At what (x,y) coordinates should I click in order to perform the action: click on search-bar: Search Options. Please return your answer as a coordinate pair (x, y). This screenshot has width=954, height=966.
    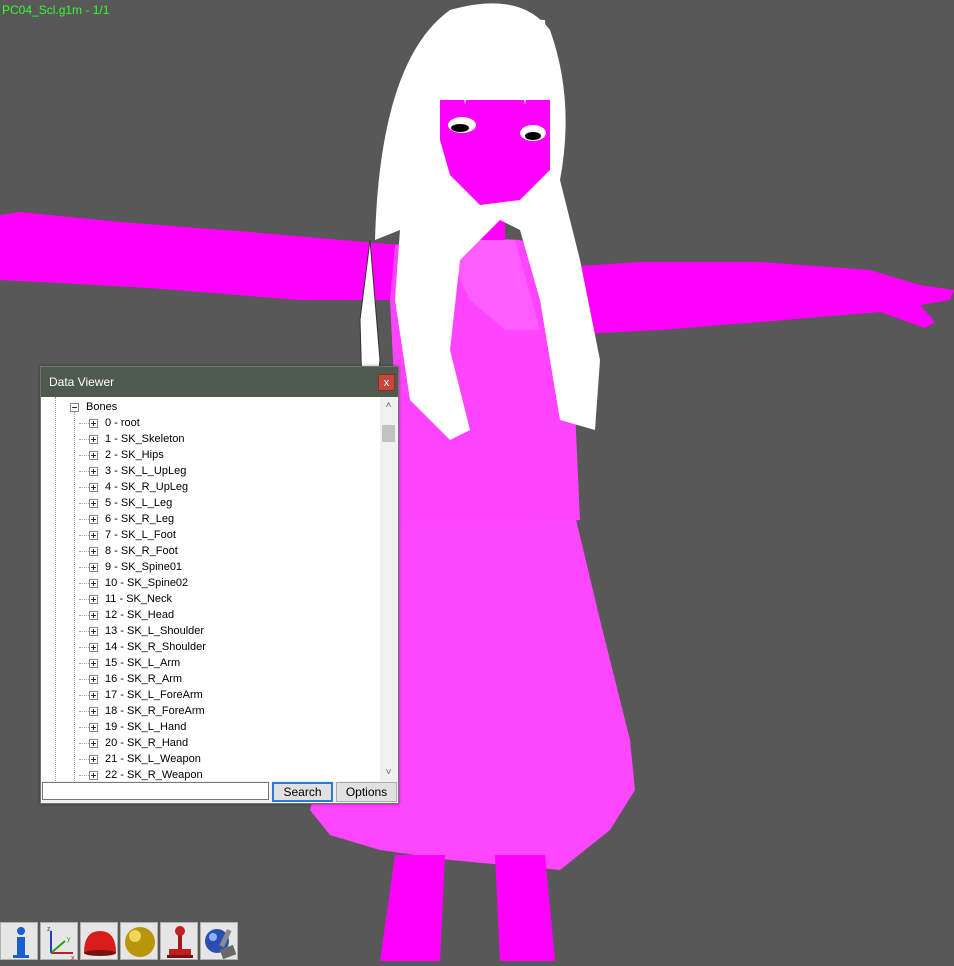
    Looking at the image, I should click on (219, 792).